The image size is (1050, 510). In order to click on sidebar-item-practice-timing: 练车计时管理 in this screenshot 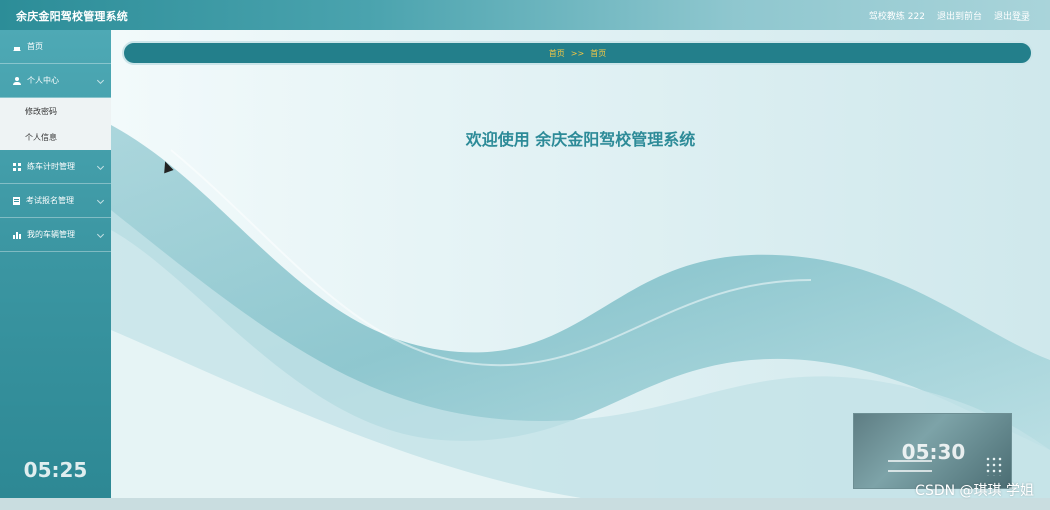, I will do `click(55, 167)`.